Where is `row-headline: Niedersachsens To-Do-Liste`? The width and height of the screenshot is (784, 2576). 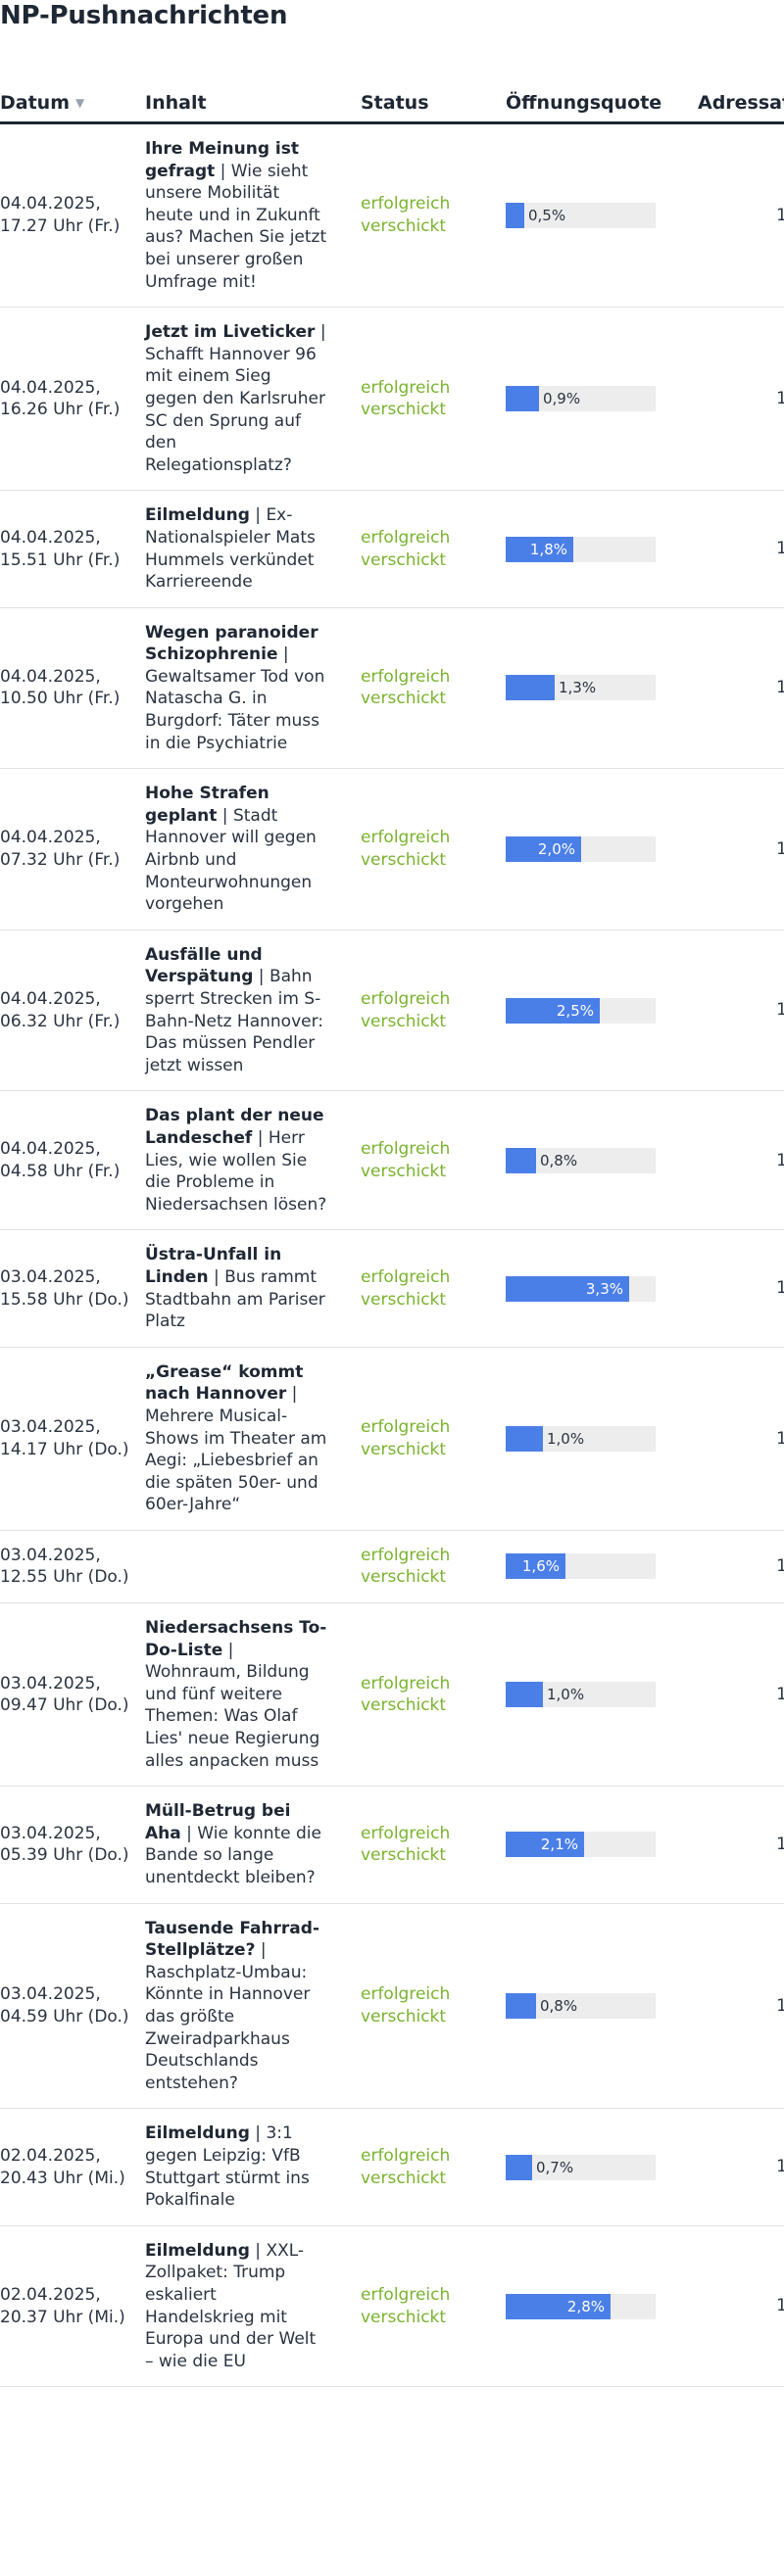
row-headline: Niedersachsens To-Do-Liste is located at coordinates (236, 1639).